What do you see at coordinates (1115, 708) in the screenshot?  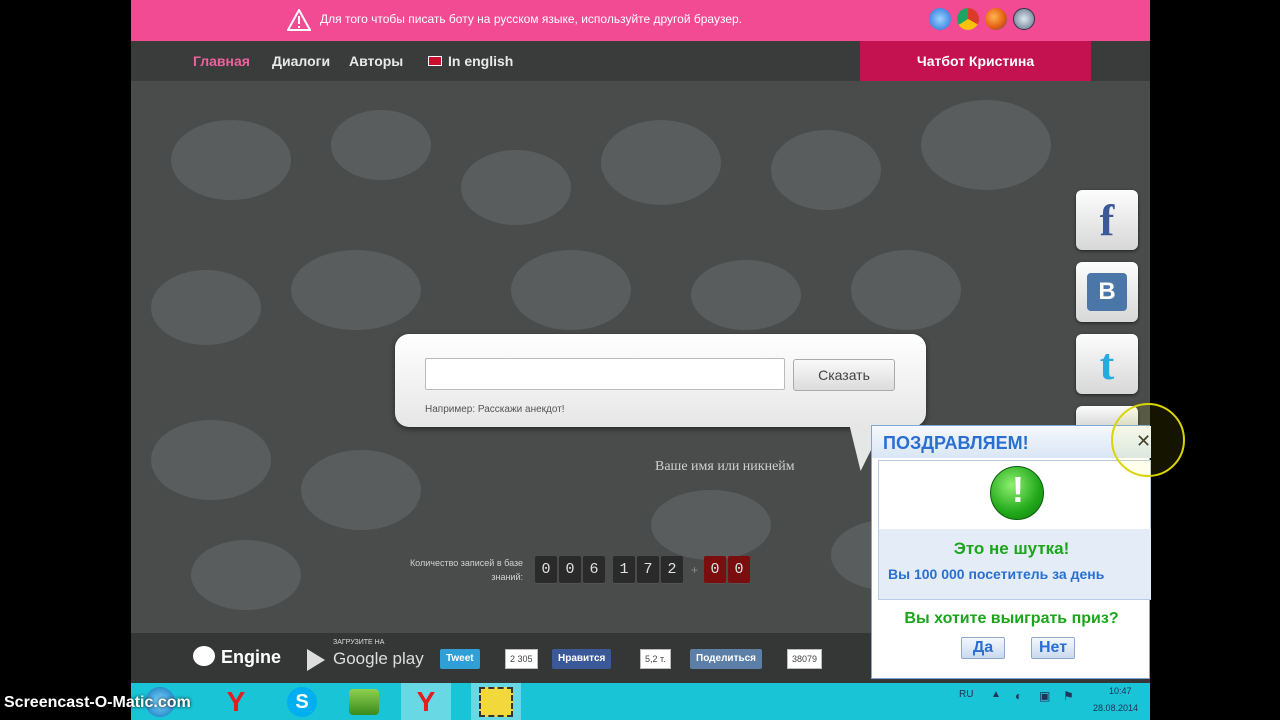 I see `clock-date: 28.08.2014` at bounding box center [1115, 708].